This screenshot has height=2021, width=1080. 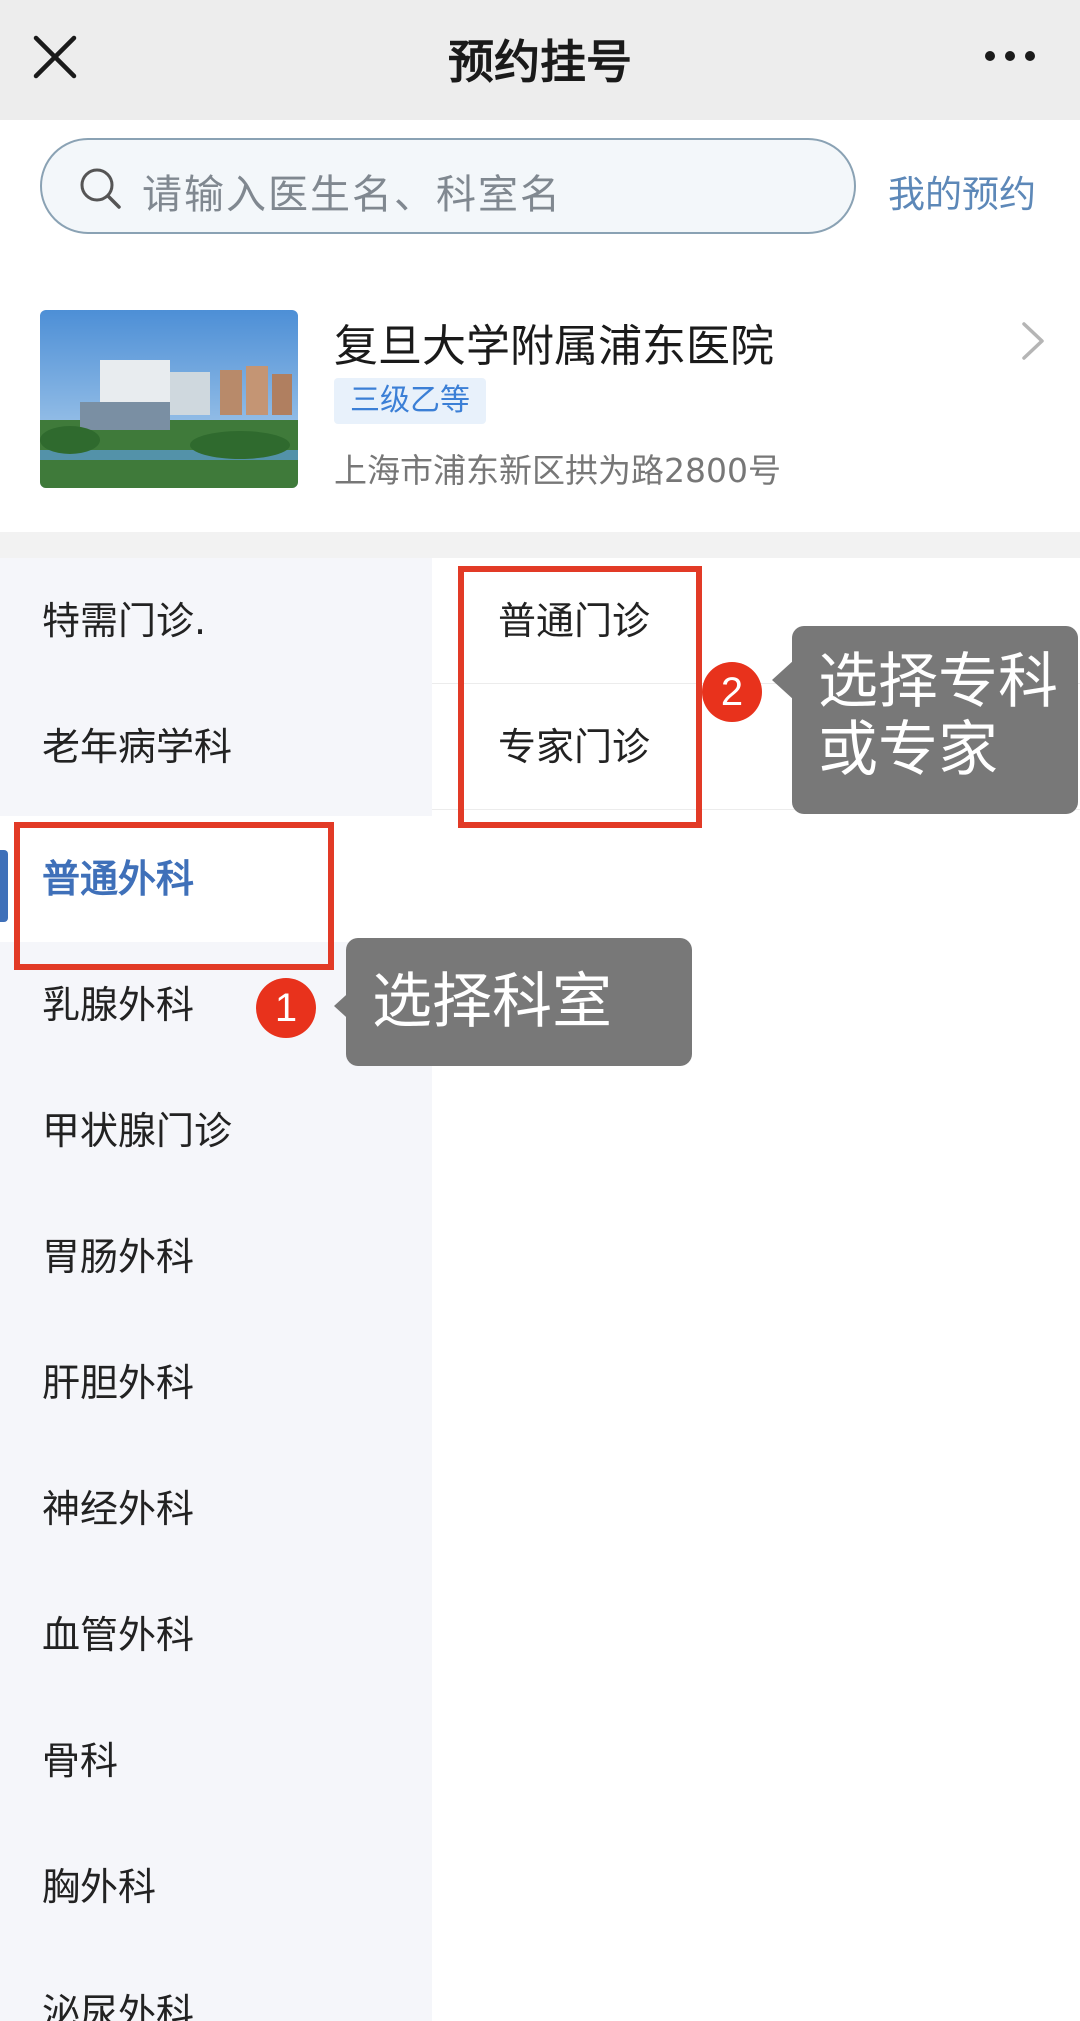 What do you see at coordinates (352, 195) in the screenshot?
I see `search-placeholder: 请输入医生名、科室名` at bounding box center [352, 195].